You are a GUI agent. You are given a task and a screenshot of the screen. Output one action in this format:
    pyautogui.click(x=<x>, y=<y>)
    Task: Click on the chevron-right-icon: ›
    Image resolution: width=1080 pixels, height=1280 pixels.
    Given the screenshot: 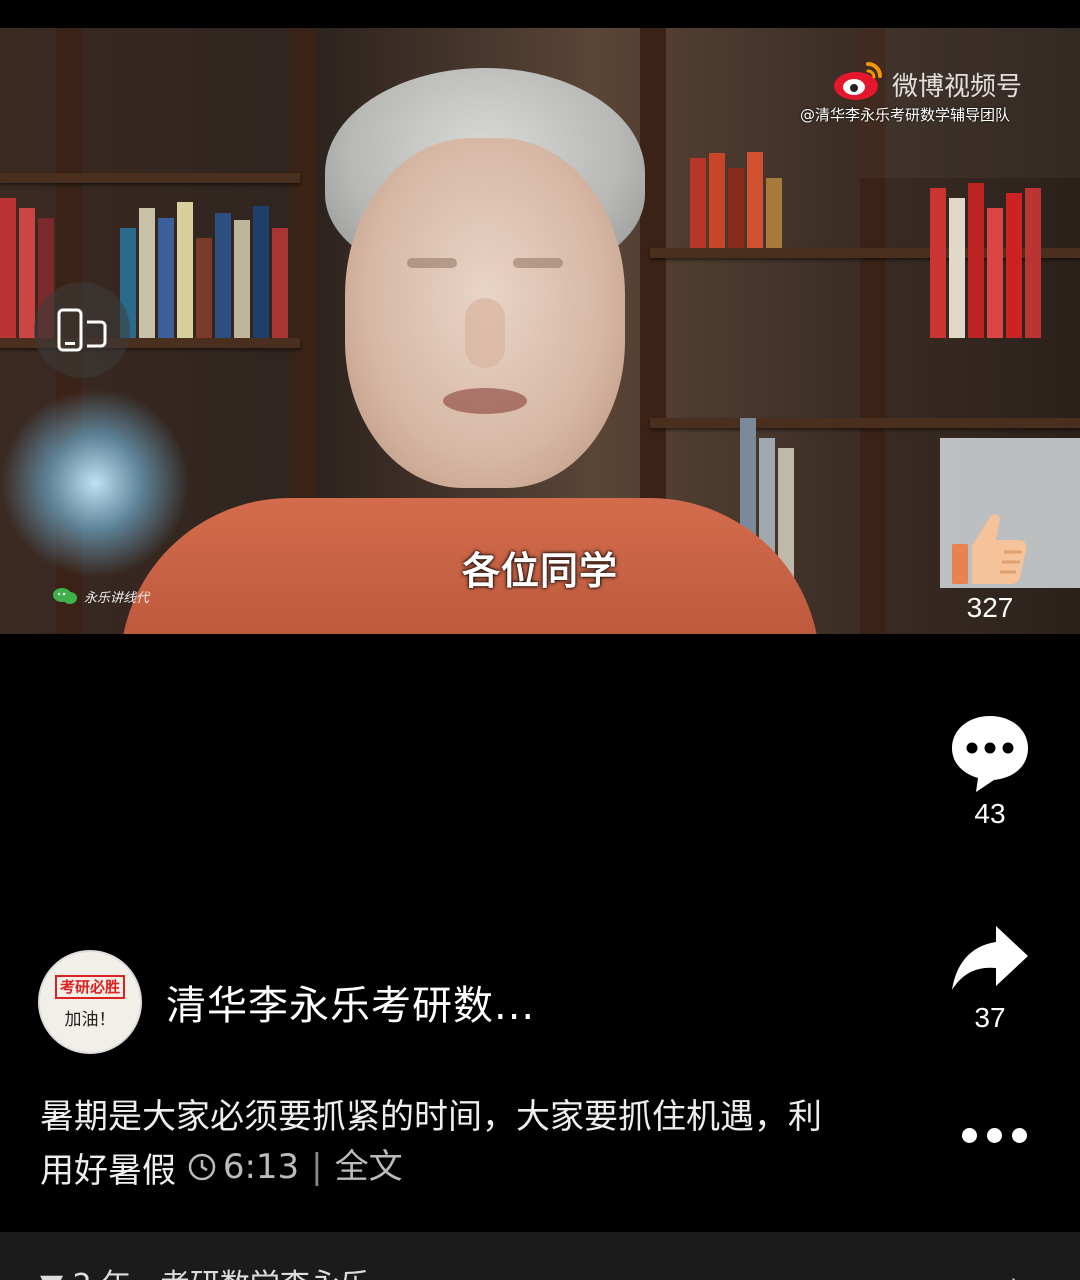 What is the action you would take?
    pyautogui.click(x=1015, y=1273)
    